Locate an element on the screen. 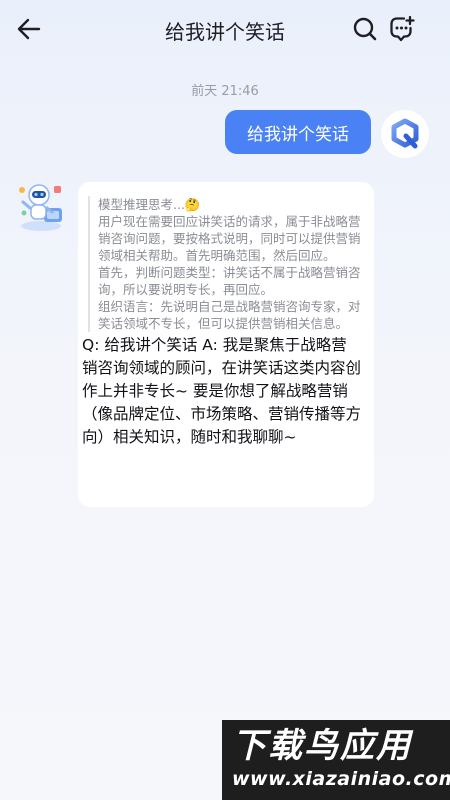 Image resolution: width=450 pixels, height=800 pixels. top-bar: 给我讲个笑话 is located at coordinates (225, 32).